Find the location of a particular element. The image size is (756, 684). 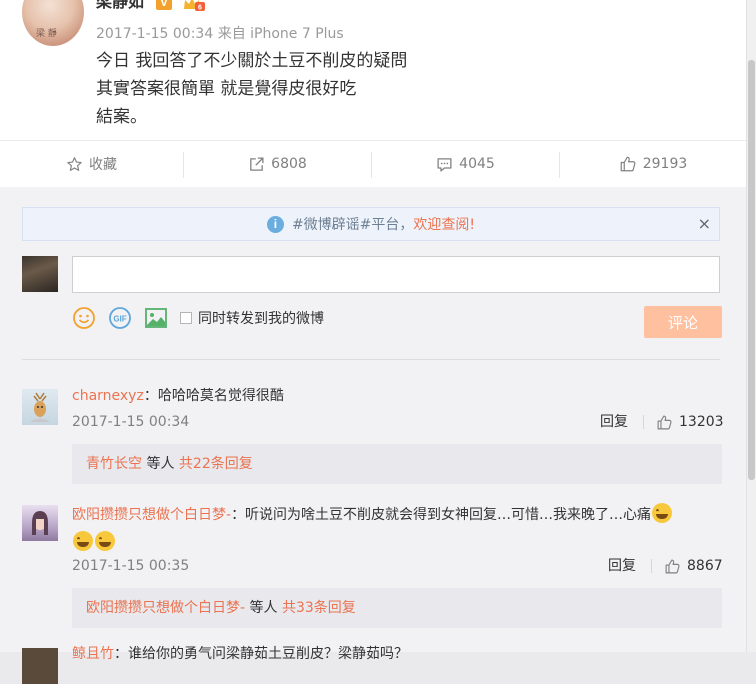

repost-button: 6808 is located at coordinates (277, 164).